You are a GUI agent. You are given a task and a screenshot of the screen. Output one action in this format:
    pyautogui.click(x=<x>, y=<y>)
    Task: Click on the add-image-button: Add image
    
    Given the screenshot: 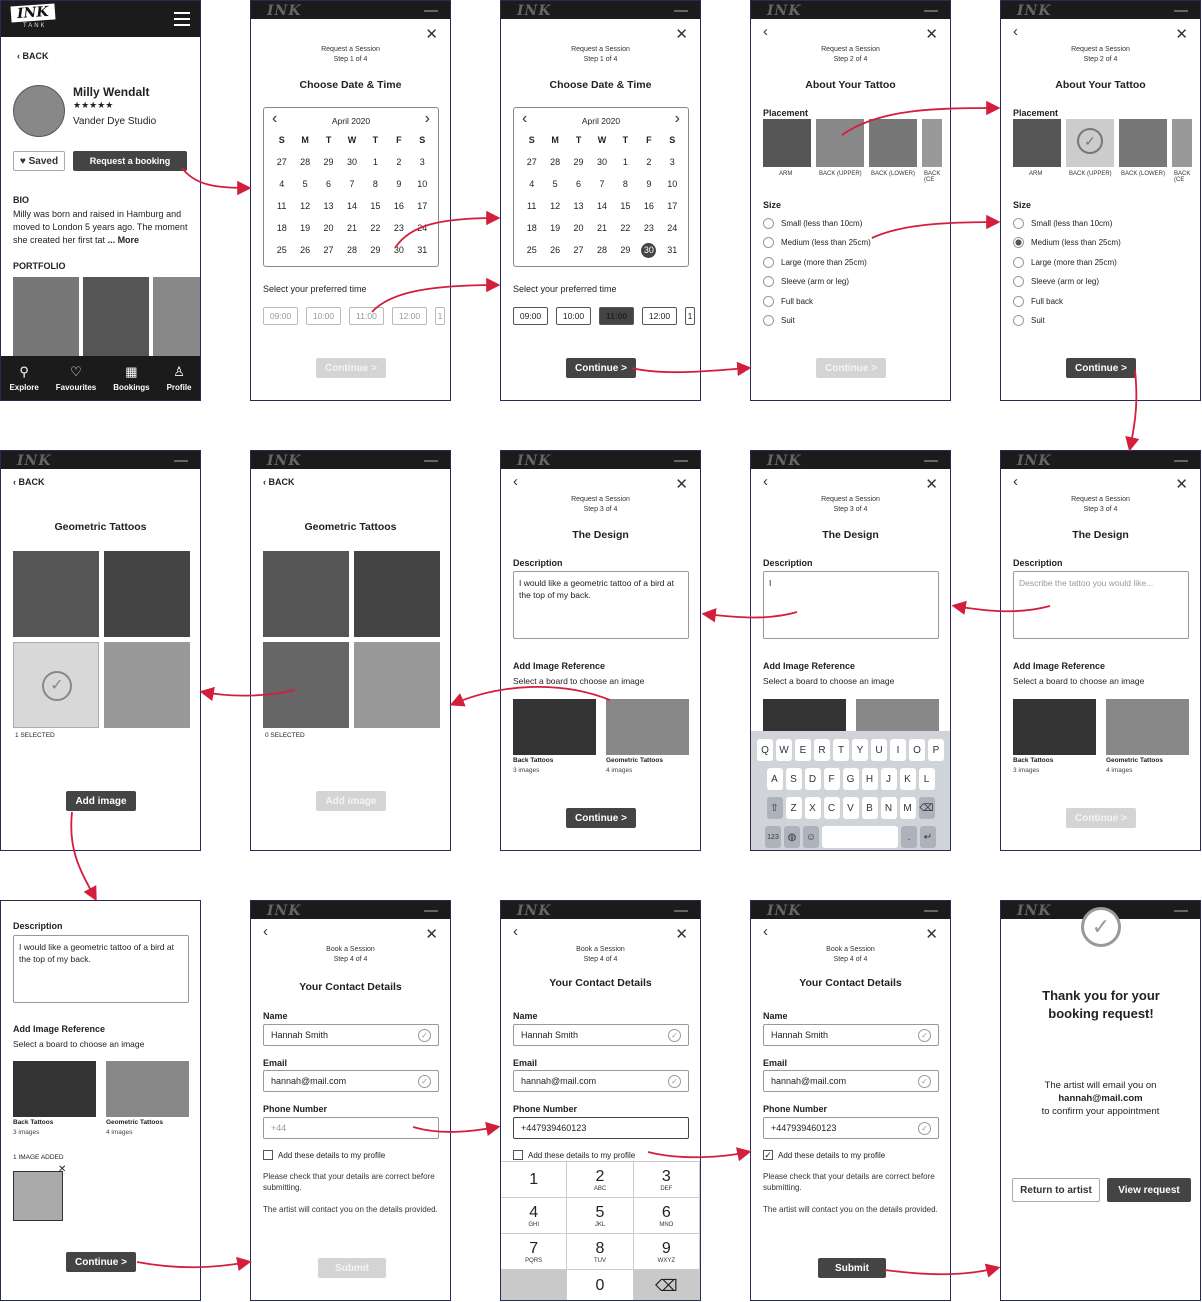 What is the action you would take?
    pyautogui.click(x=351, y=801)
    